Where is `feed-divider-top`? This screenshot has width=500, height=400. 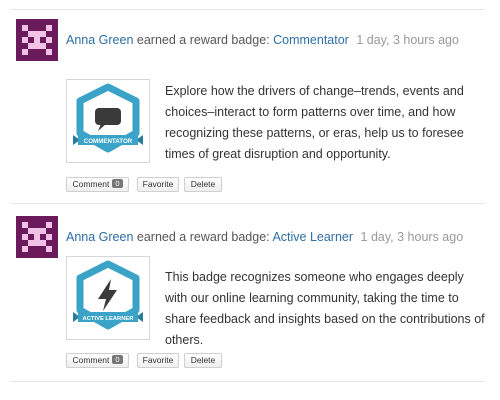 feed-divider-top is located at coordinates (247, 9).